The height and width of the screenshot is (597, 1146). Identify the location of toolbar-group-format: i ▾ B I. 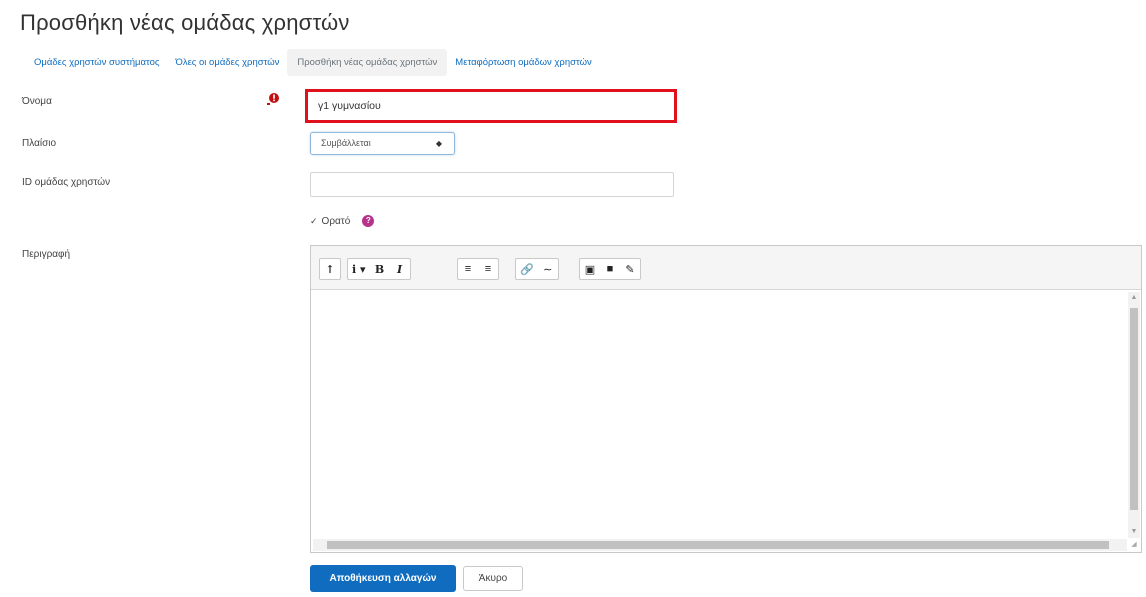
(379, 269).